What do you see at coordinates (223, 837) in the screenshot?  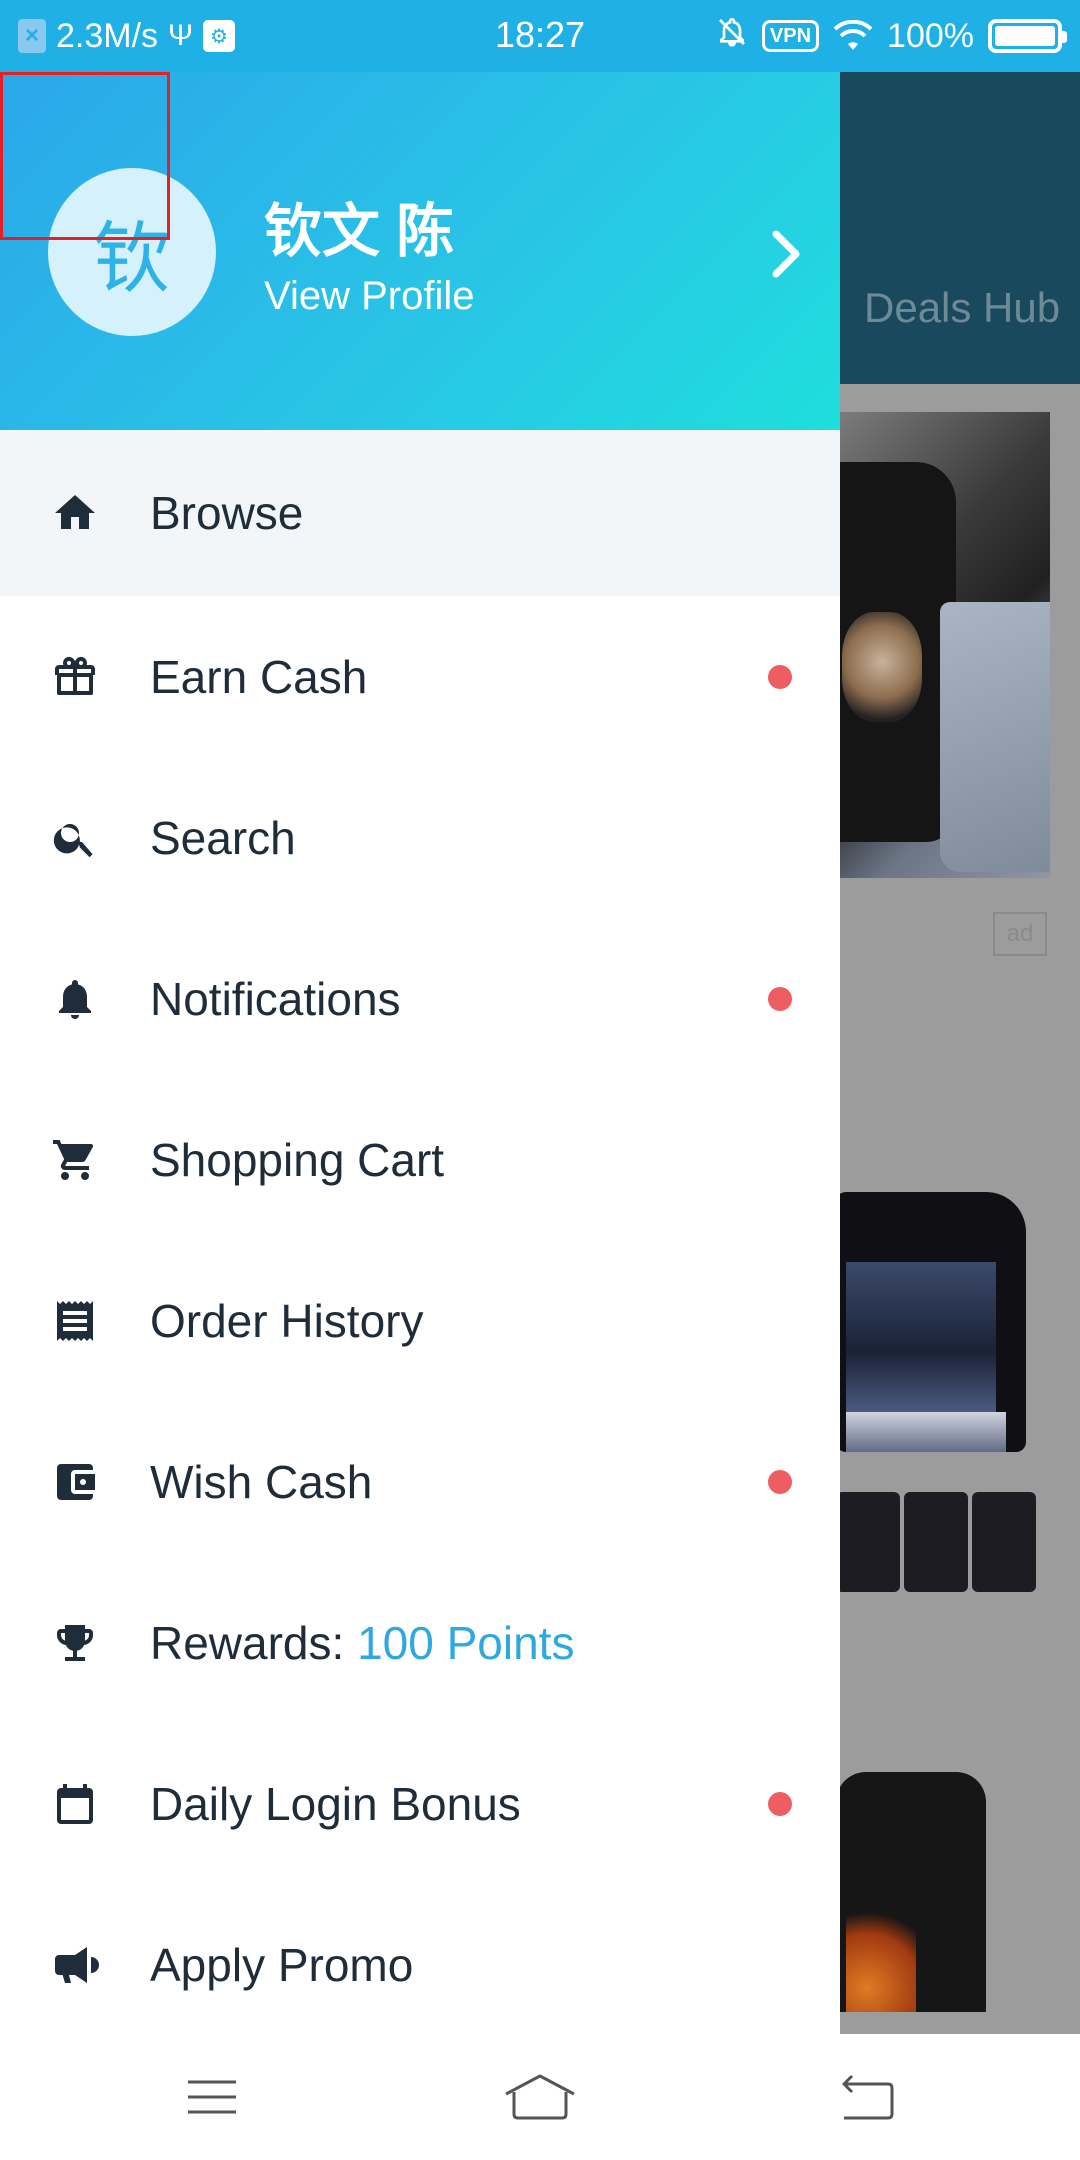 I see `menu-item-label: Search` at bounding box center [223, 837].